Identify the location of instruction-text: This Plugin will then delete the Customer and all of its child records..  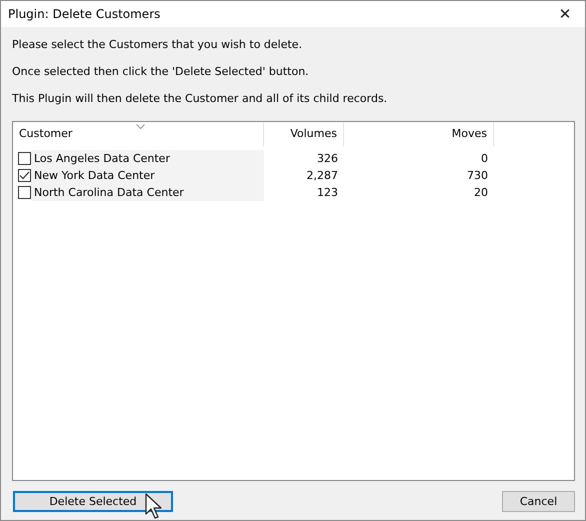
(200, 99).